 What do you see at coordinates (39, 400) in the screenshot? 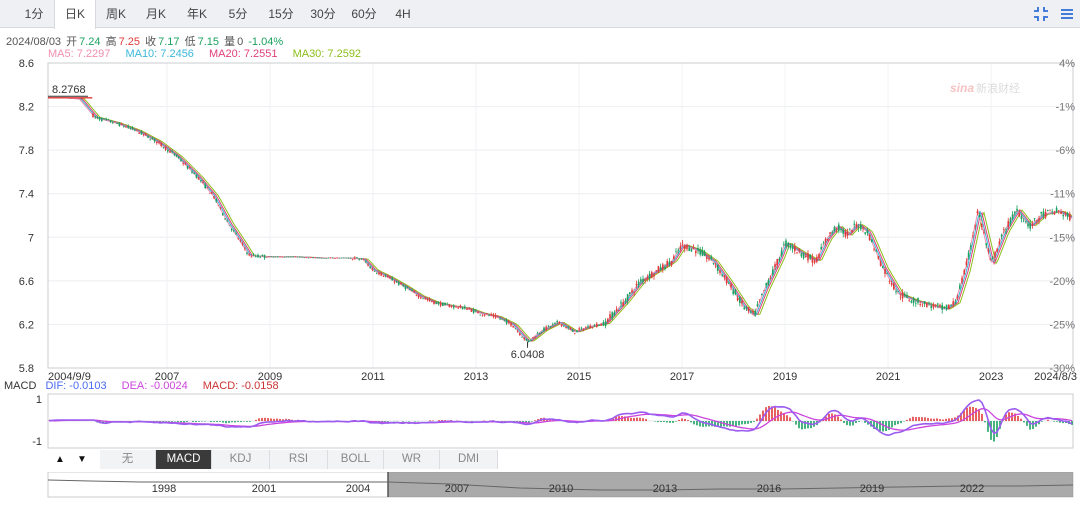
I see `macd-tick-1: 1` at bounding box center [39, 400].